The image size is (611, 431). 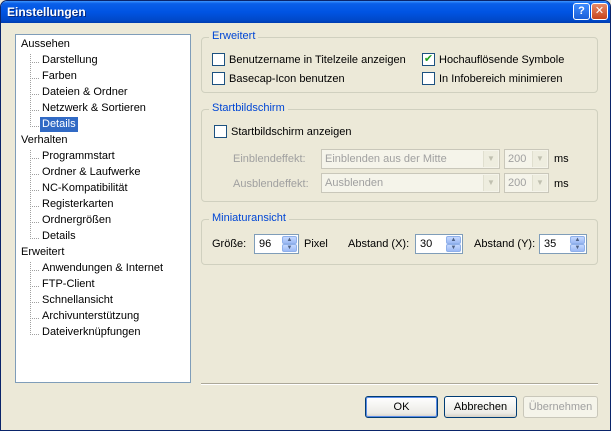 I want to click on tree-item-ordner-laufwerke: Ordner & Laufwerke, so click(x=91, y=172).